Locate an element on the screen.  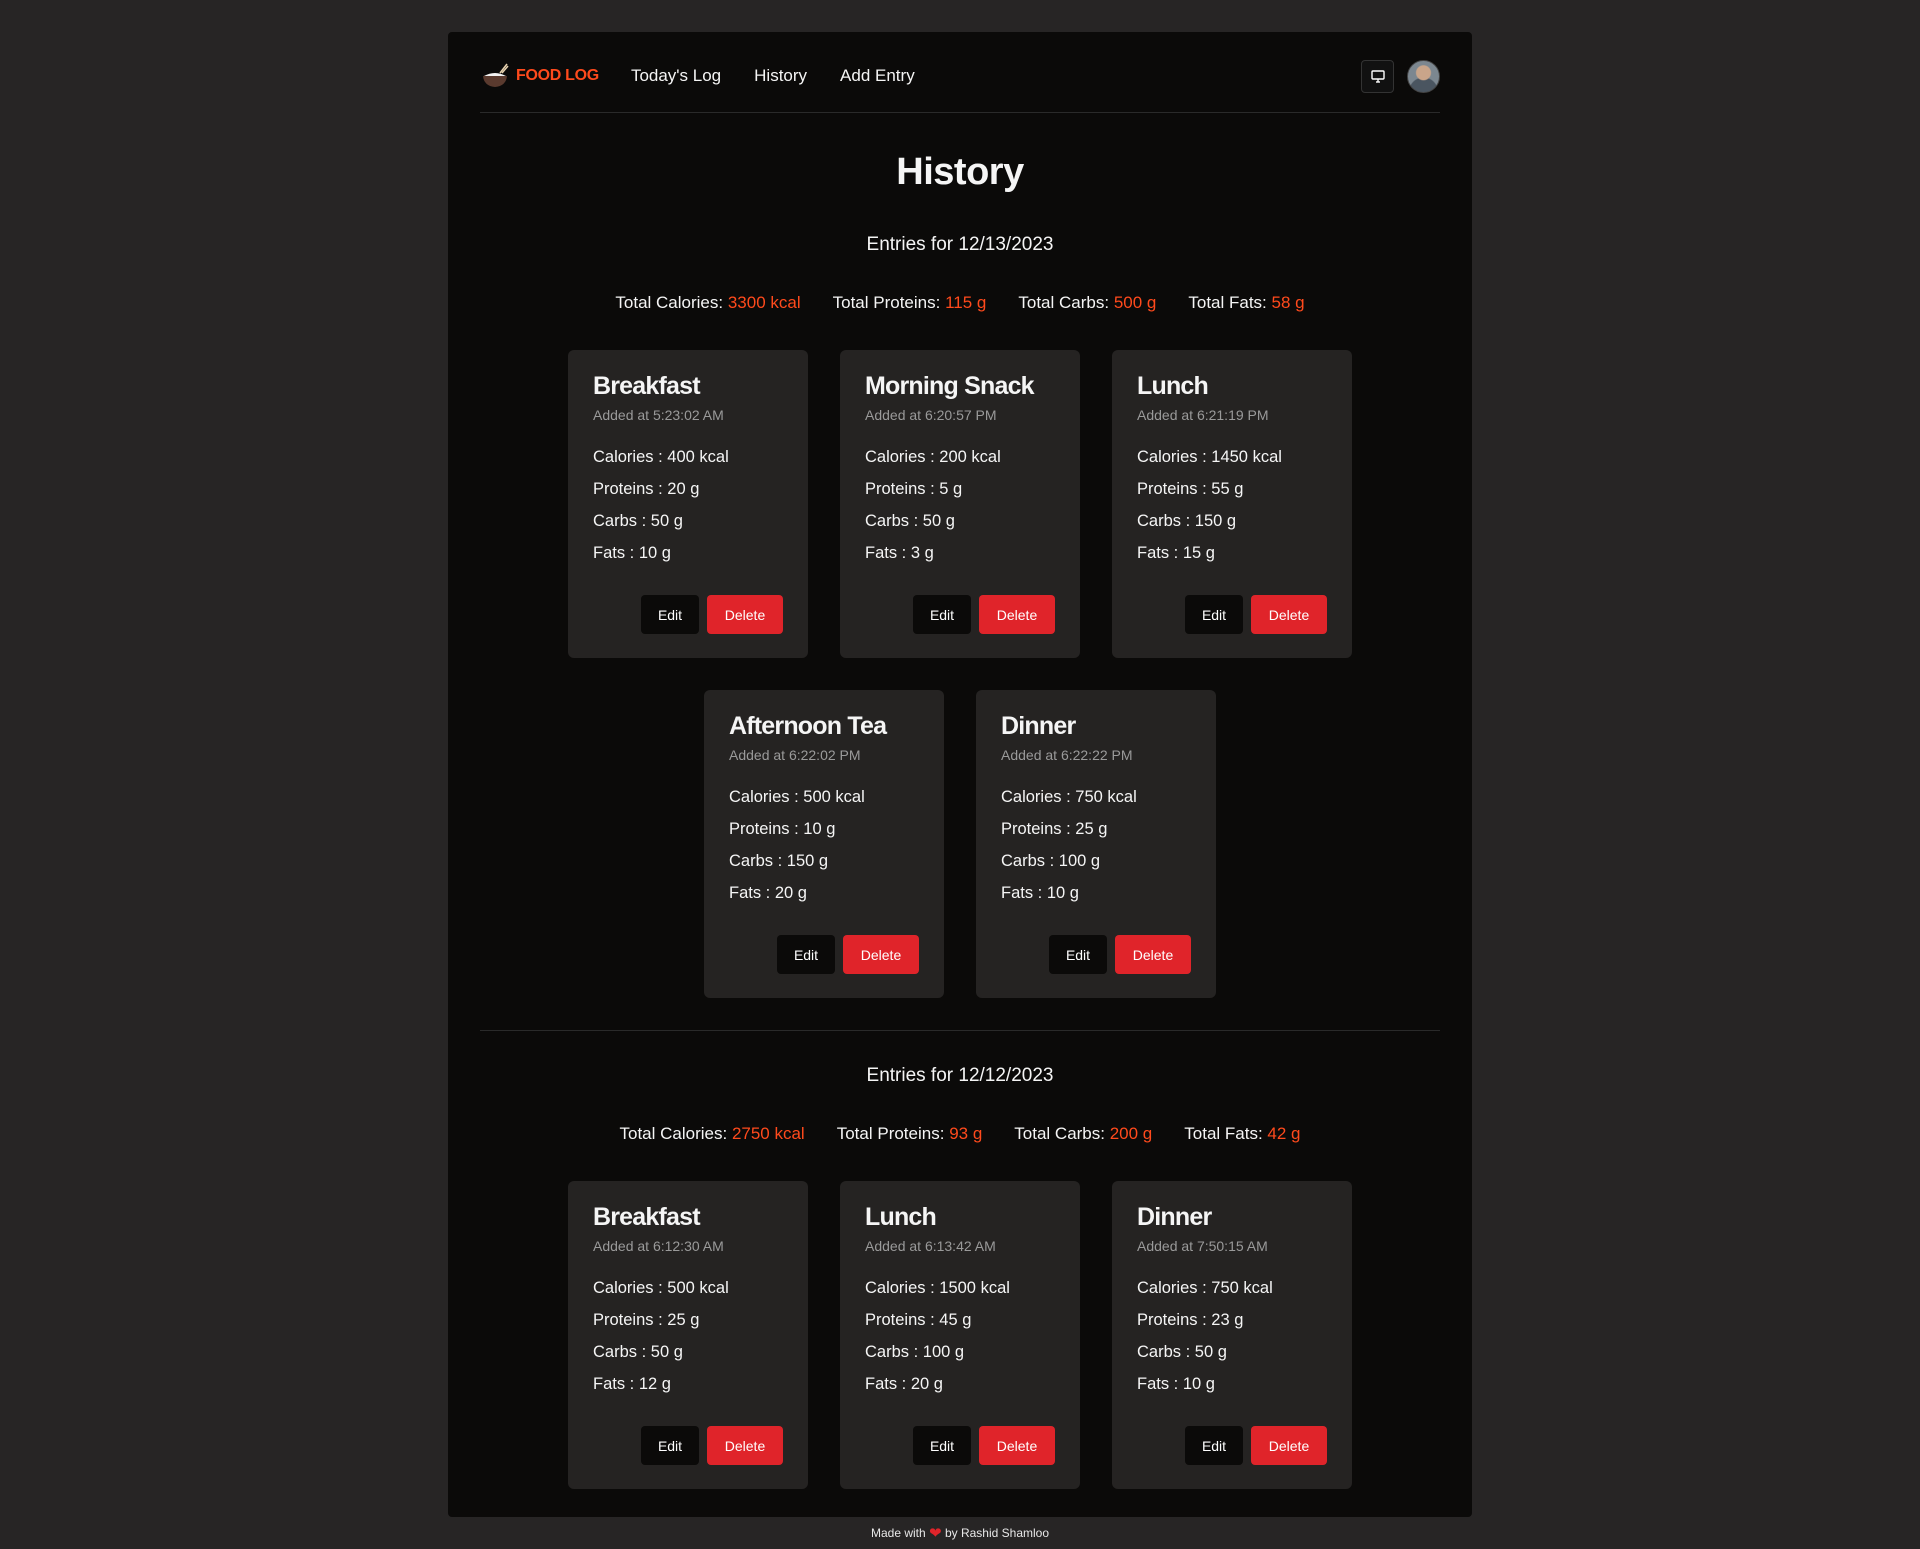
total-proteins-value: 93 g is located at coordinates (966, 1133).